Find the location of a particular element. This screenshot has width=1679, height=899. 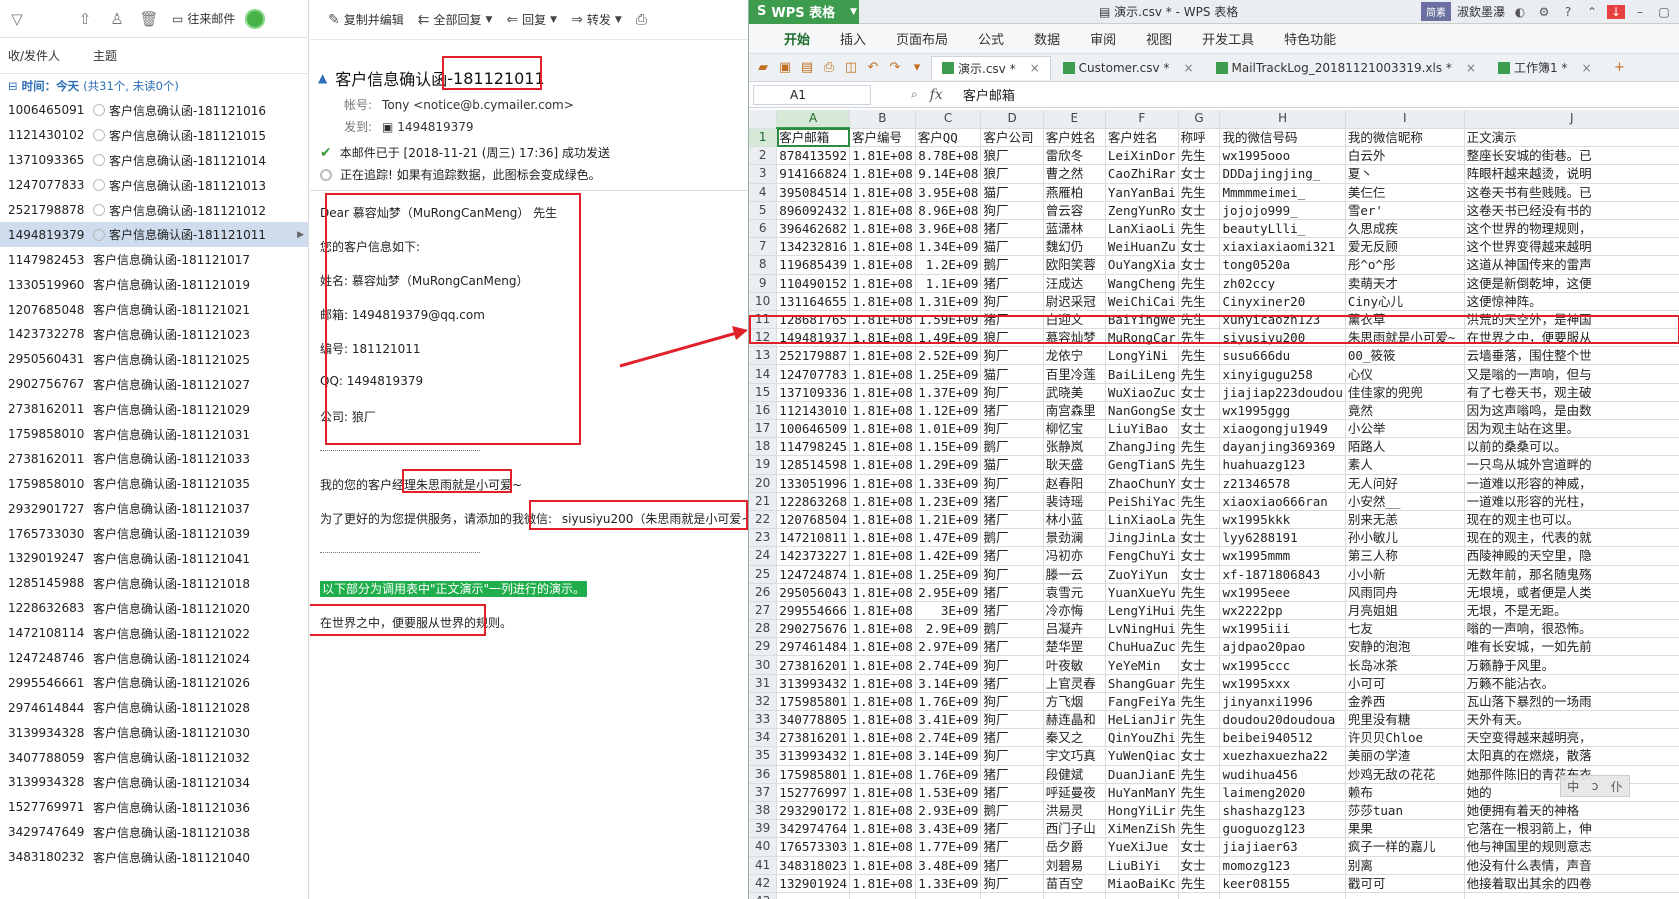

grid-cell: 现在的观主也可以。 is located at coordinates (1571, 520).